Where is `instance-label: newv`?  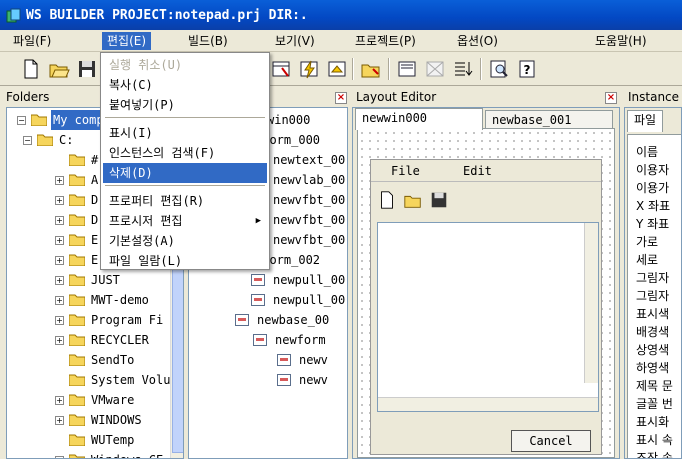
instance-label: newv is located at coordinates (313, 360).